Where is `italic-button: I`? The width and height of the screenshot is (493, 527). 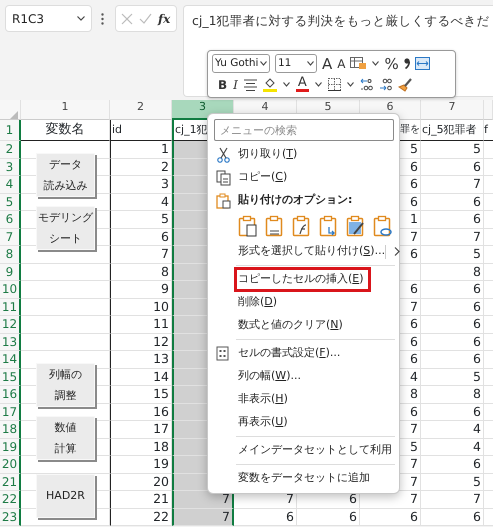 italic-button: I is located at coordinates (235, 84).